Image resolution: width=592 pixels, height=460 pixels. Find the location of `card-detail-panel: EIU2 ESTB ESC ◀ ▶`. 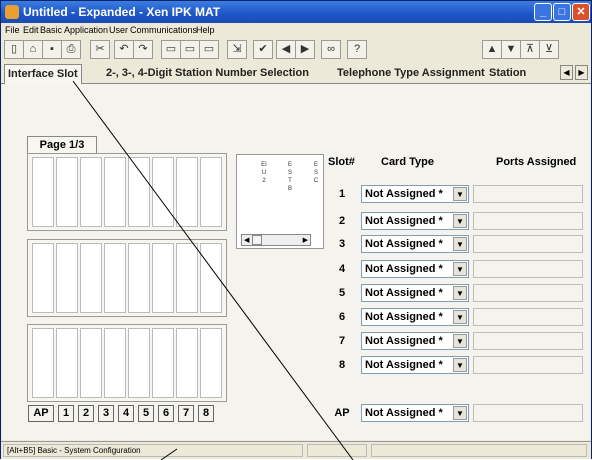

card-detail-panel: EIU2 ESTB ESC ◀ ▶ is located at coordinates (280, 201).